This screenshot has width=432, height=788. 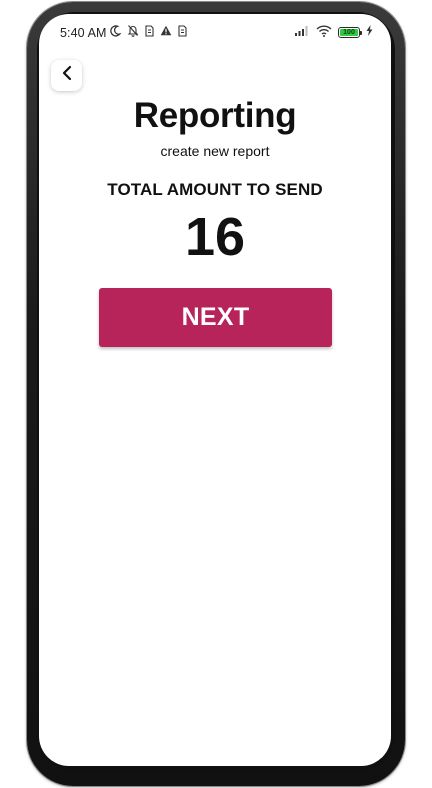 I want to click on status-time: 5:40 AM, so click(x=83, y=33).